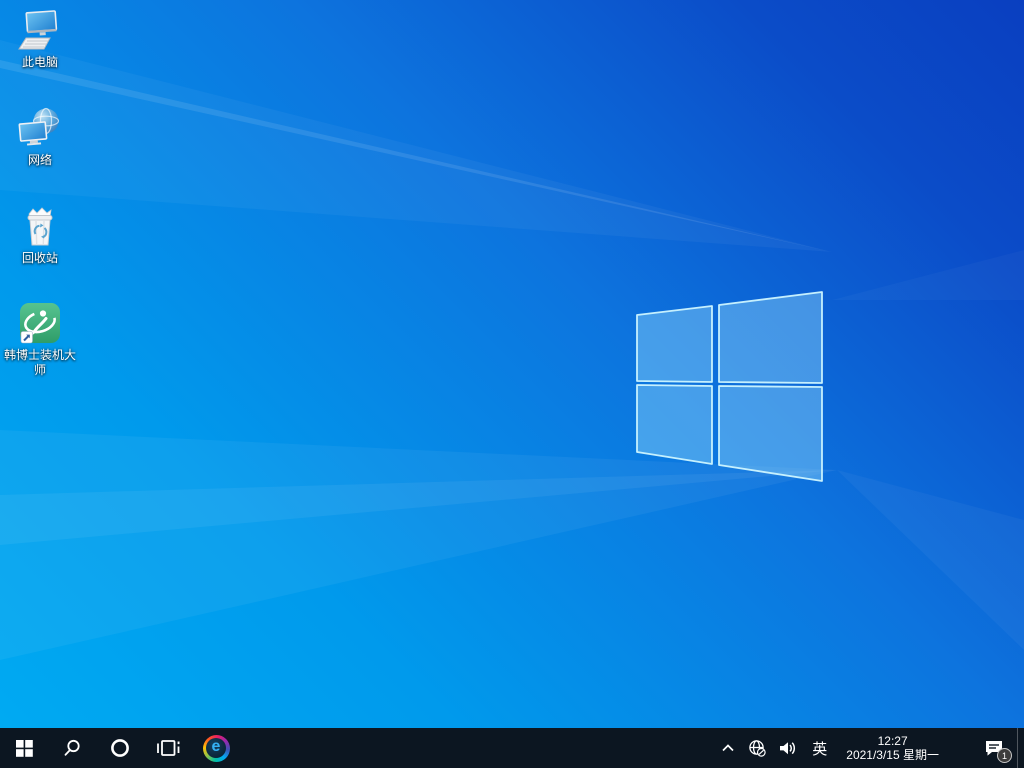  Describe the element at coordinates (729, 386) in the screenshot. I see `windows-logo` at that location.